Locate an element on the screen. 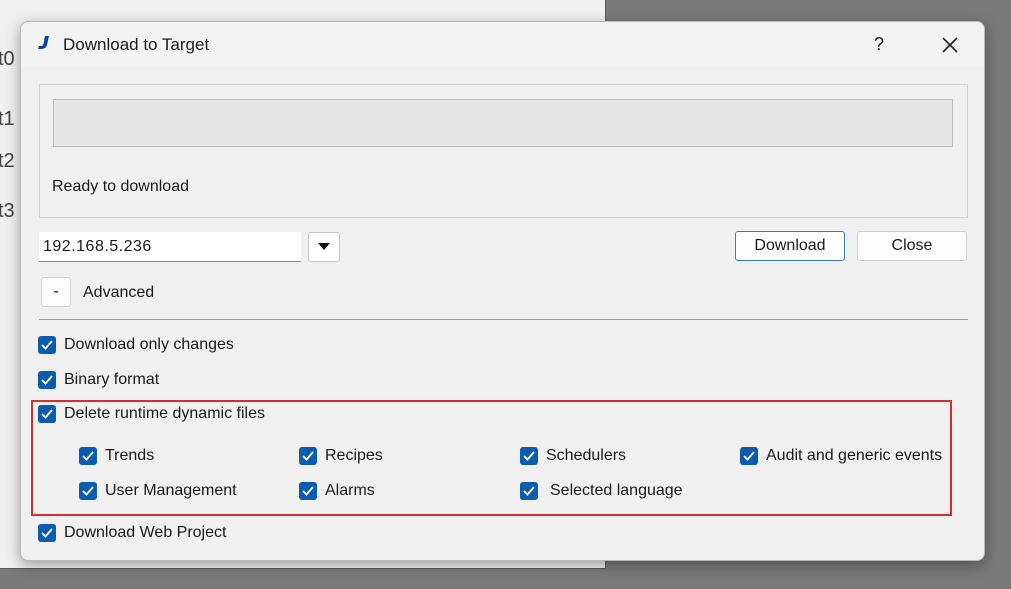  checkbox-label: Audit and generic events is located at coordinates (854, 455).